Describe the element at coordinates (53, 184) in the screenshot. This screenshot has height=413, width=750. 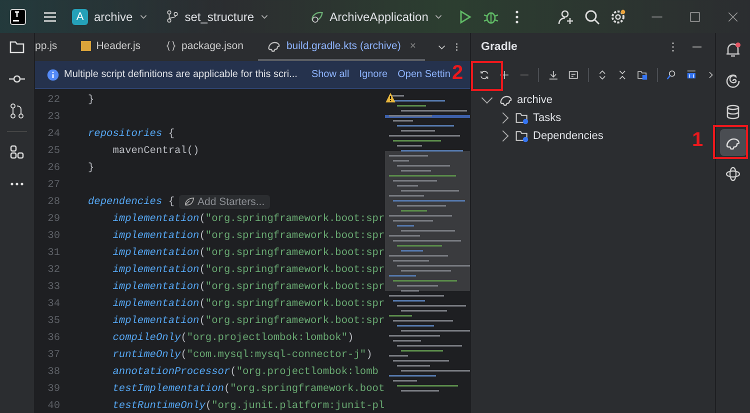
I see `line-number: 27` at that location.